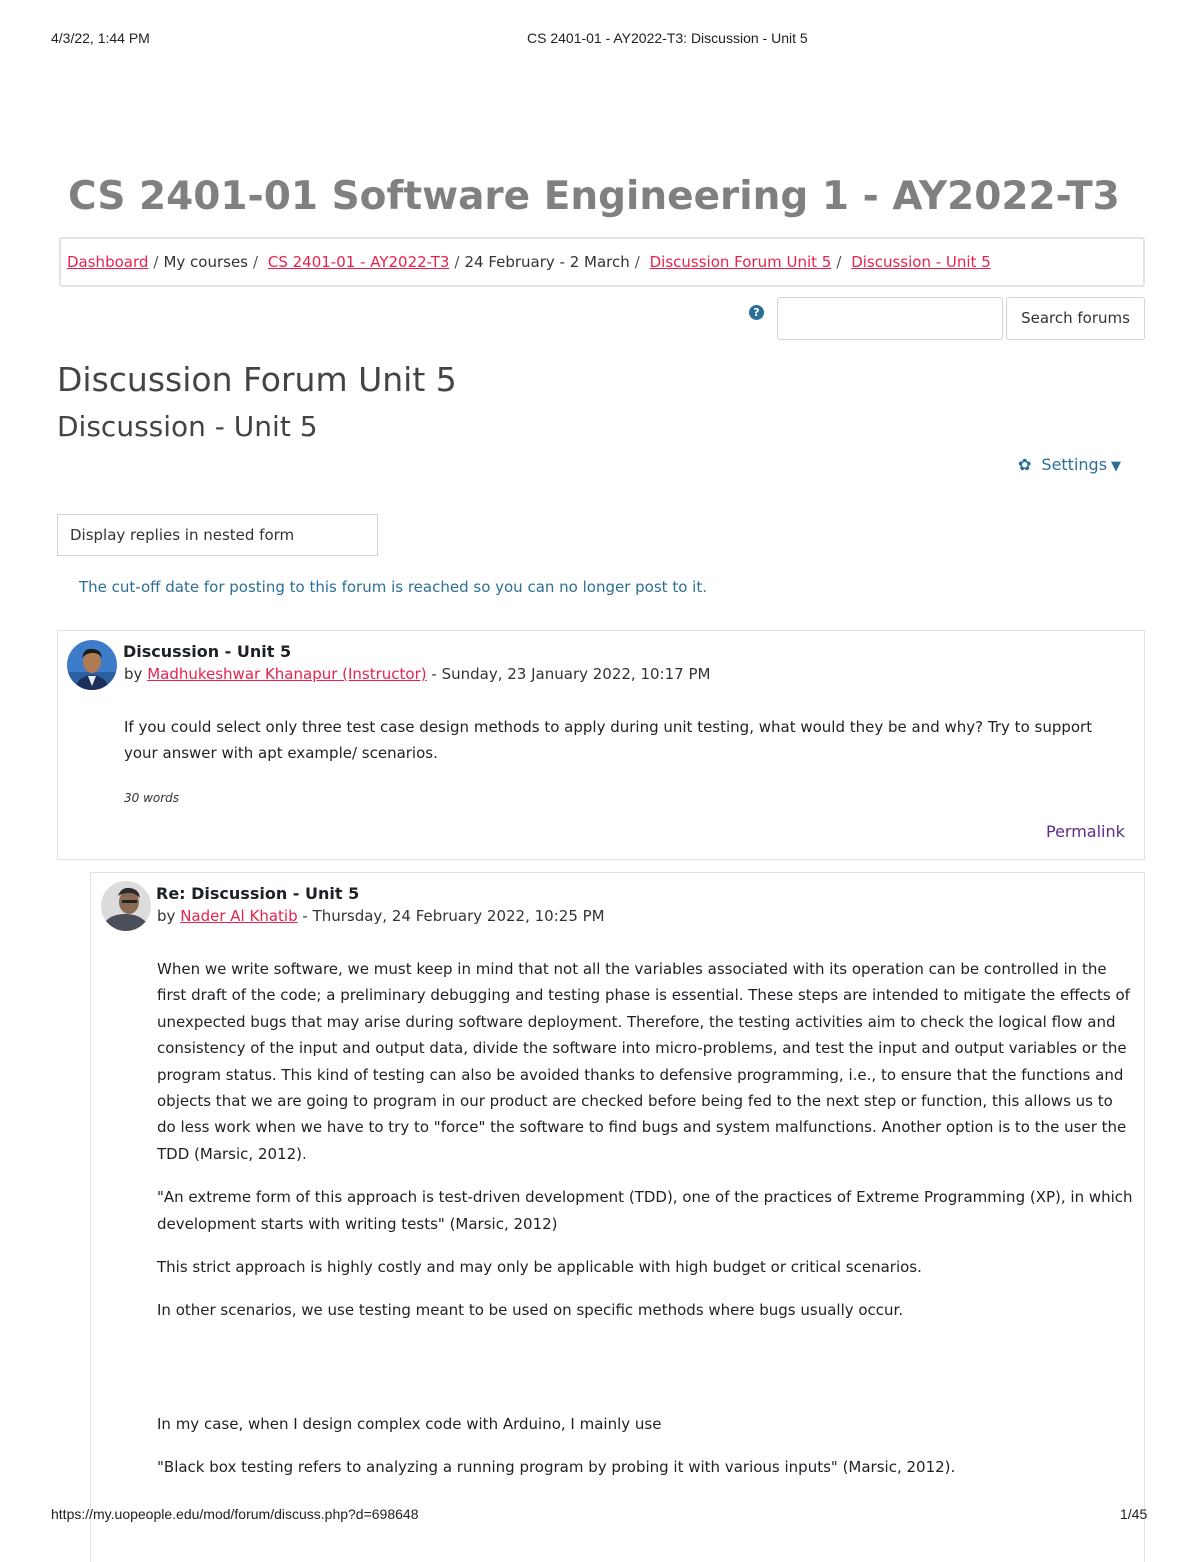 The height and width of the screenshot is (1562, 1200). I want to click on author-link: Madhukeshwar Khanapur (Instructor), so click(286, 674).